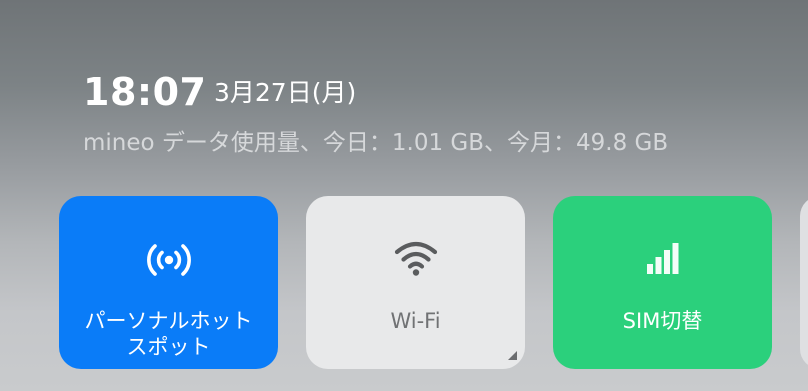  I want to click on tile-personal-hotspot: パーソナルホット スポット, so click(168, 282).